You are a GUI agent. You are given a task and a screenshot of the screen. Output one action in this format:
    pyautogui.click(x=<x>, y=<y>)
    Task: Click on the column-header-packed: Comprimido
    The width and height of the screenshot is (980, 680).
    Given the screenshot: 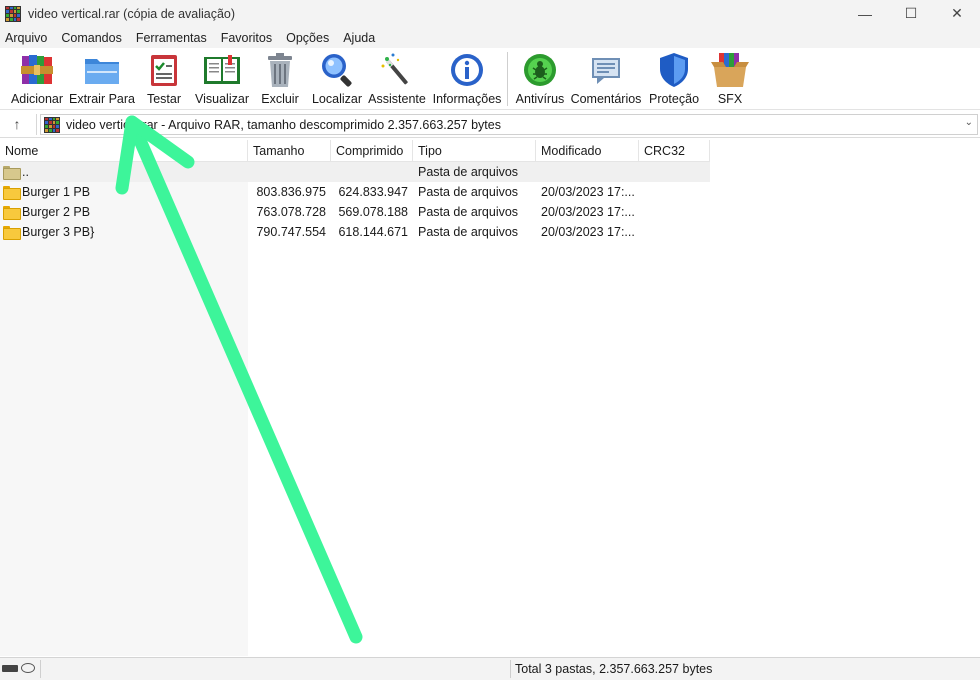 What is the action you would take?
    pyautogui.click(x=372, y=151)
    